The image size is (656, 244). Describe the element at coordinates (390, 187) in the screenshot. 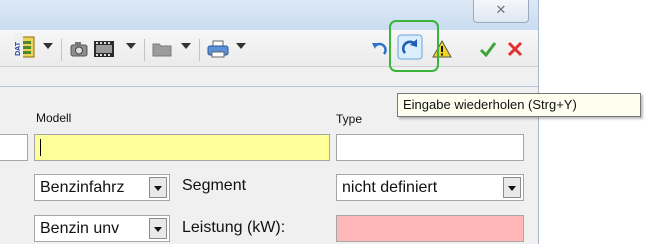

I see `segment-value: nicht definiert` at that location.